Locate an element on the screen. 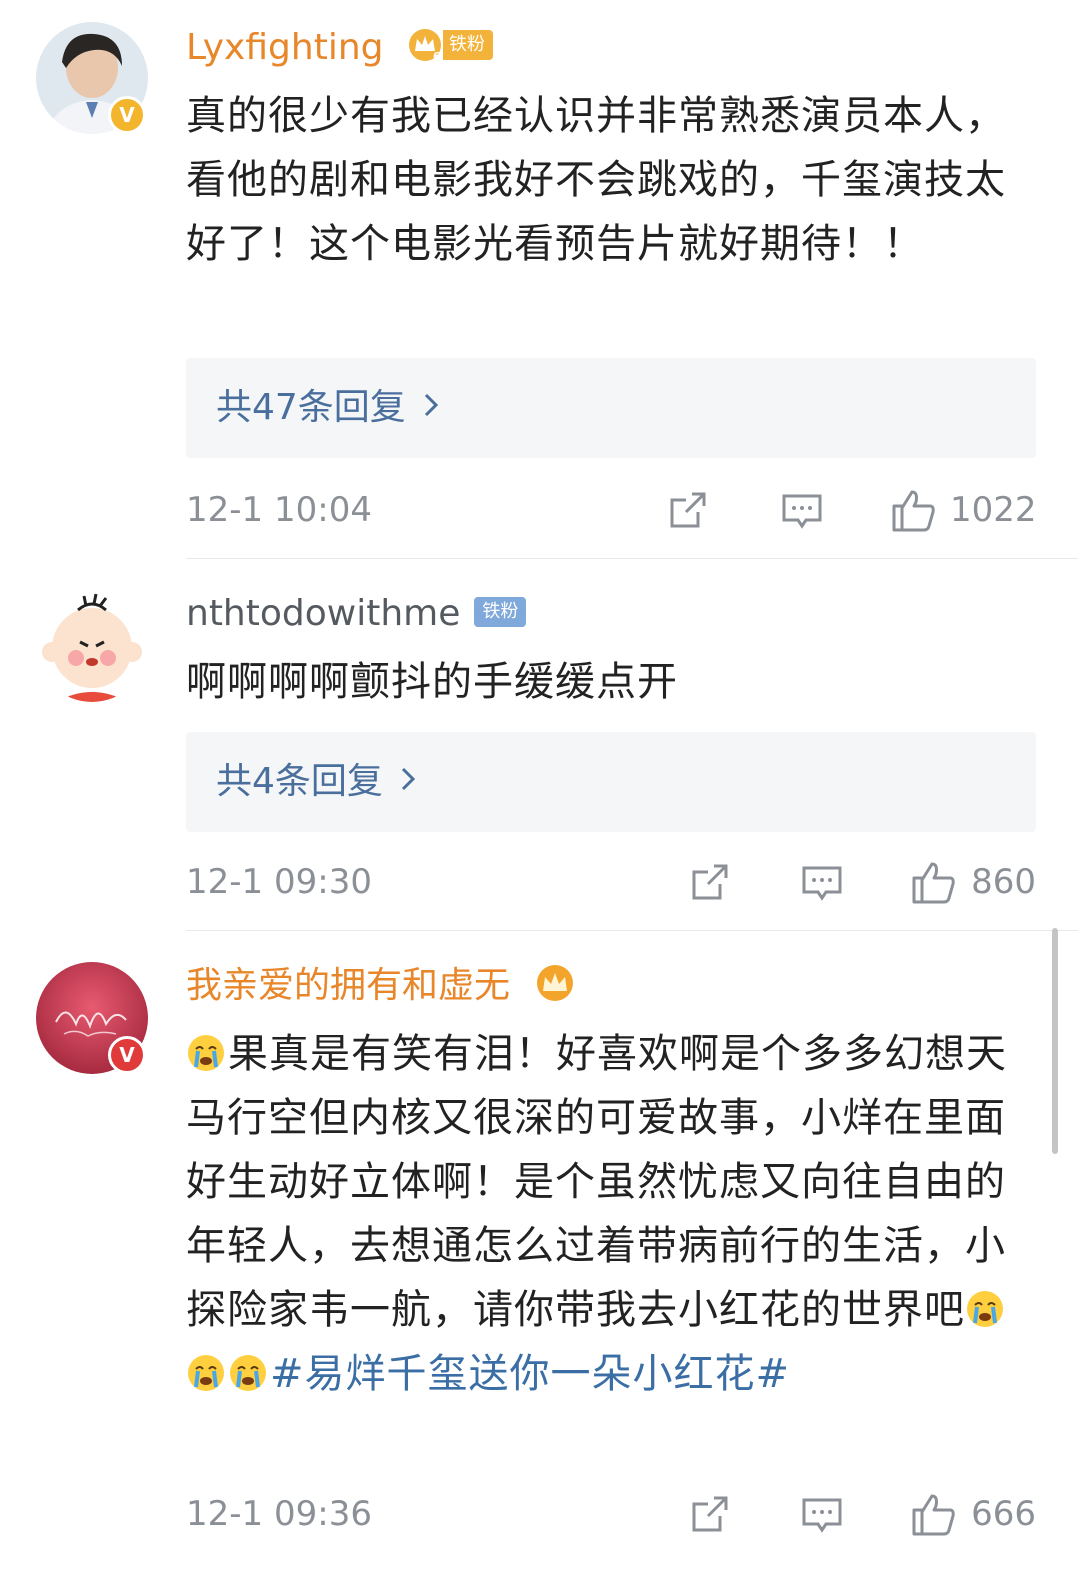 The width and height of the screenshot is (1078, 1579). fan-badge-label: 铁粉 is located at coordinates (467, 45).